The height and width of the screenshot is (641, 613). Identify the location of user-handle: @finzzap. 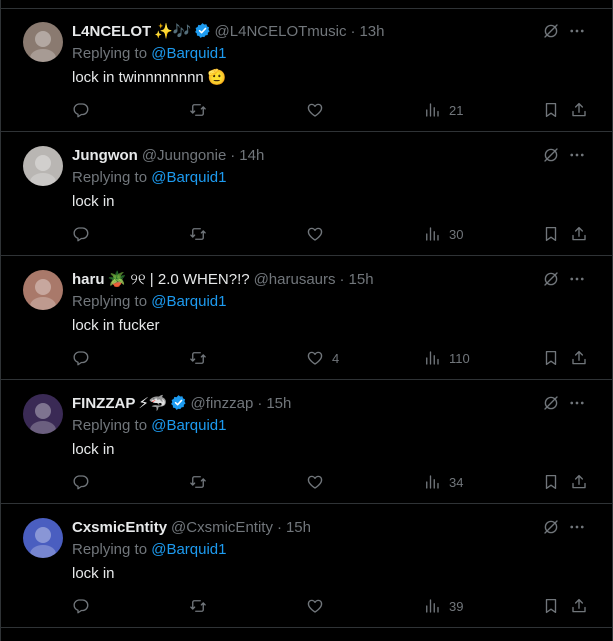
(222, 403).